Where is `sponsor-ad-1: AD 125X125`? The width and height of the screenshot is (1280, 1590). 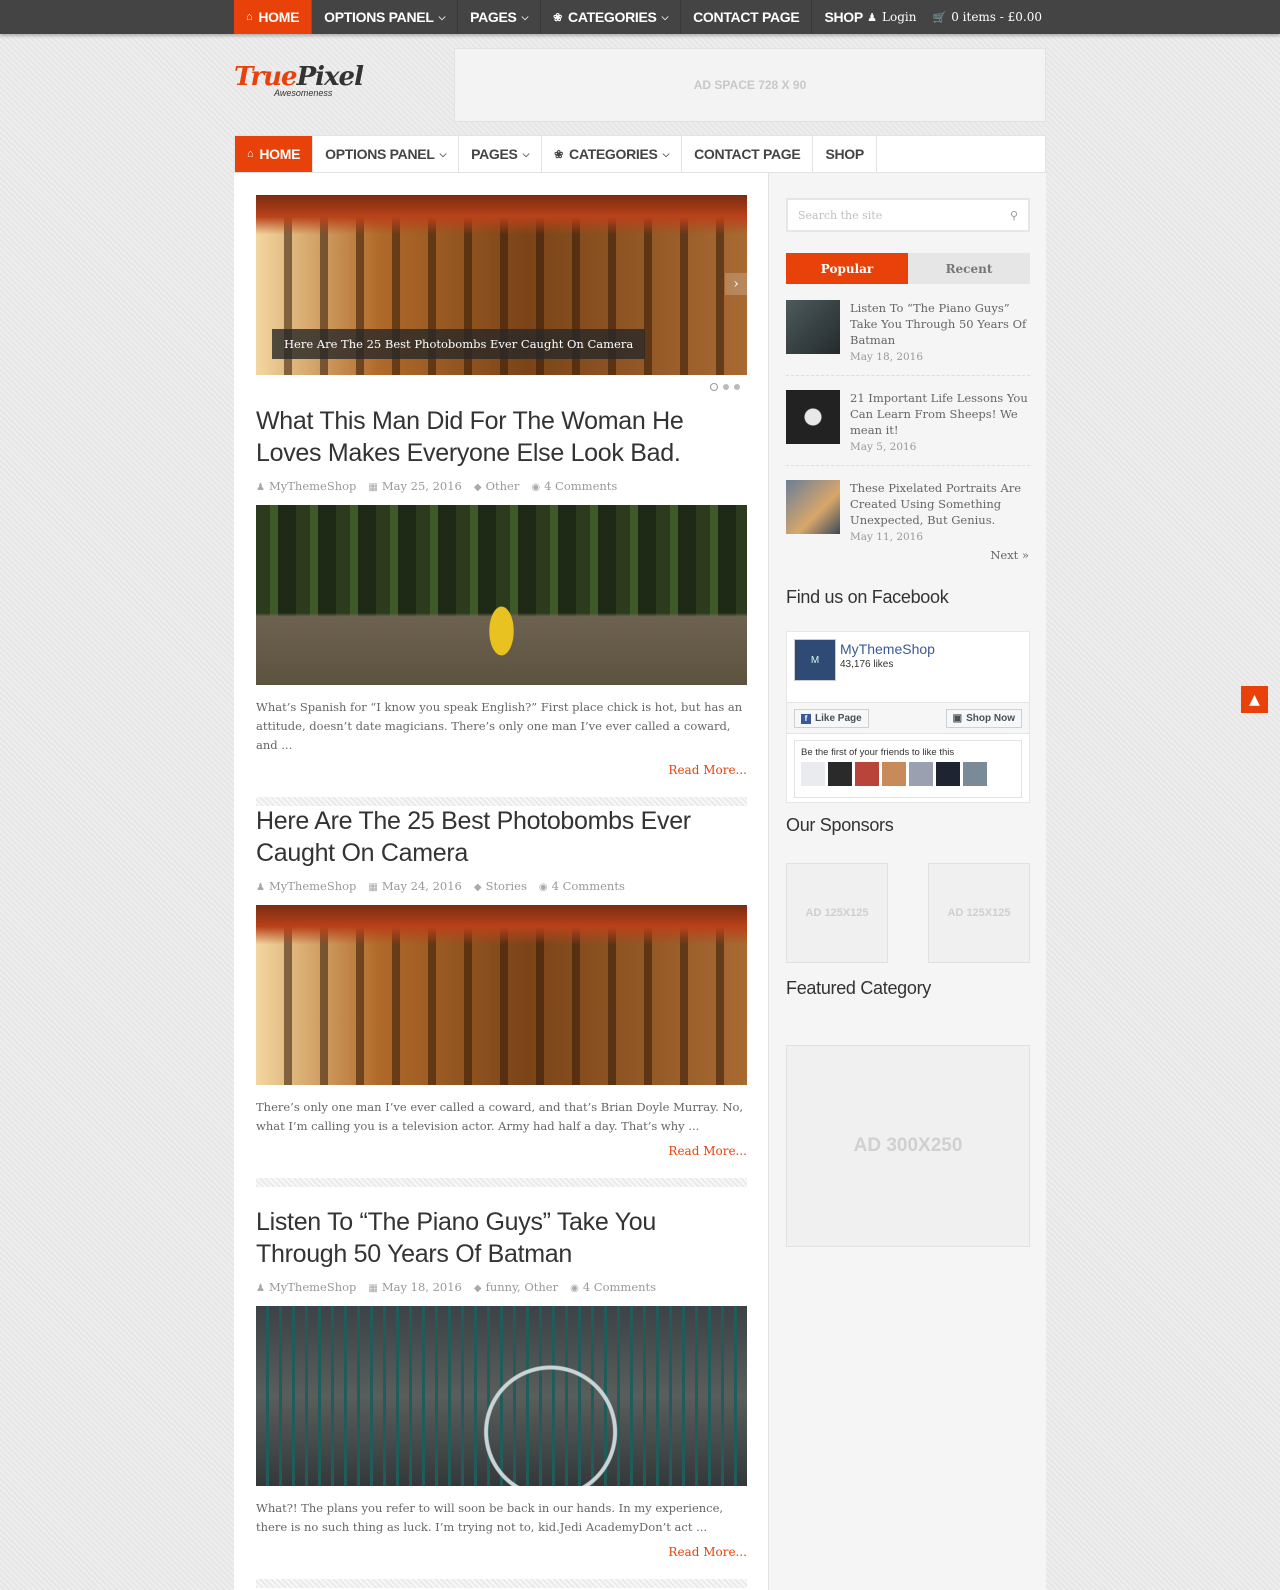 sponsor-ad-1: AD 125X125 is located at coordinates (837, 913).